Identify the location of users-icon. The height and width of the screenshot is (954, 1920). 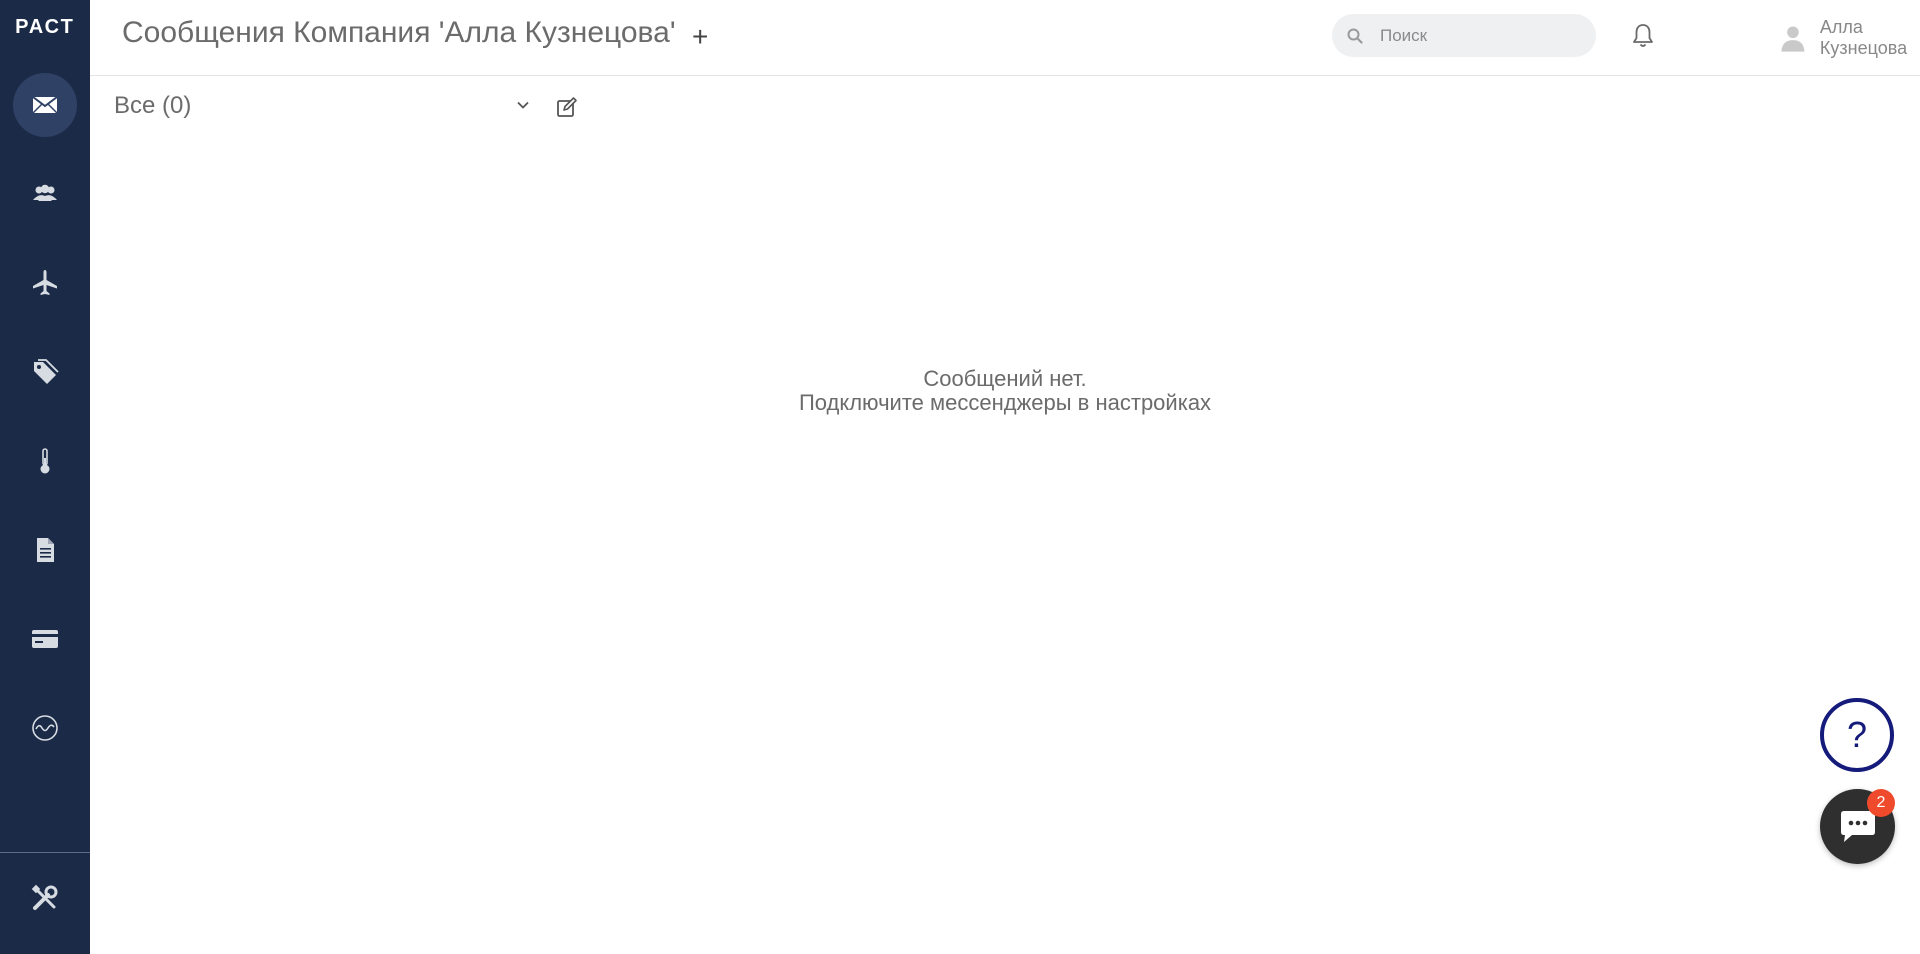
(45, 192).